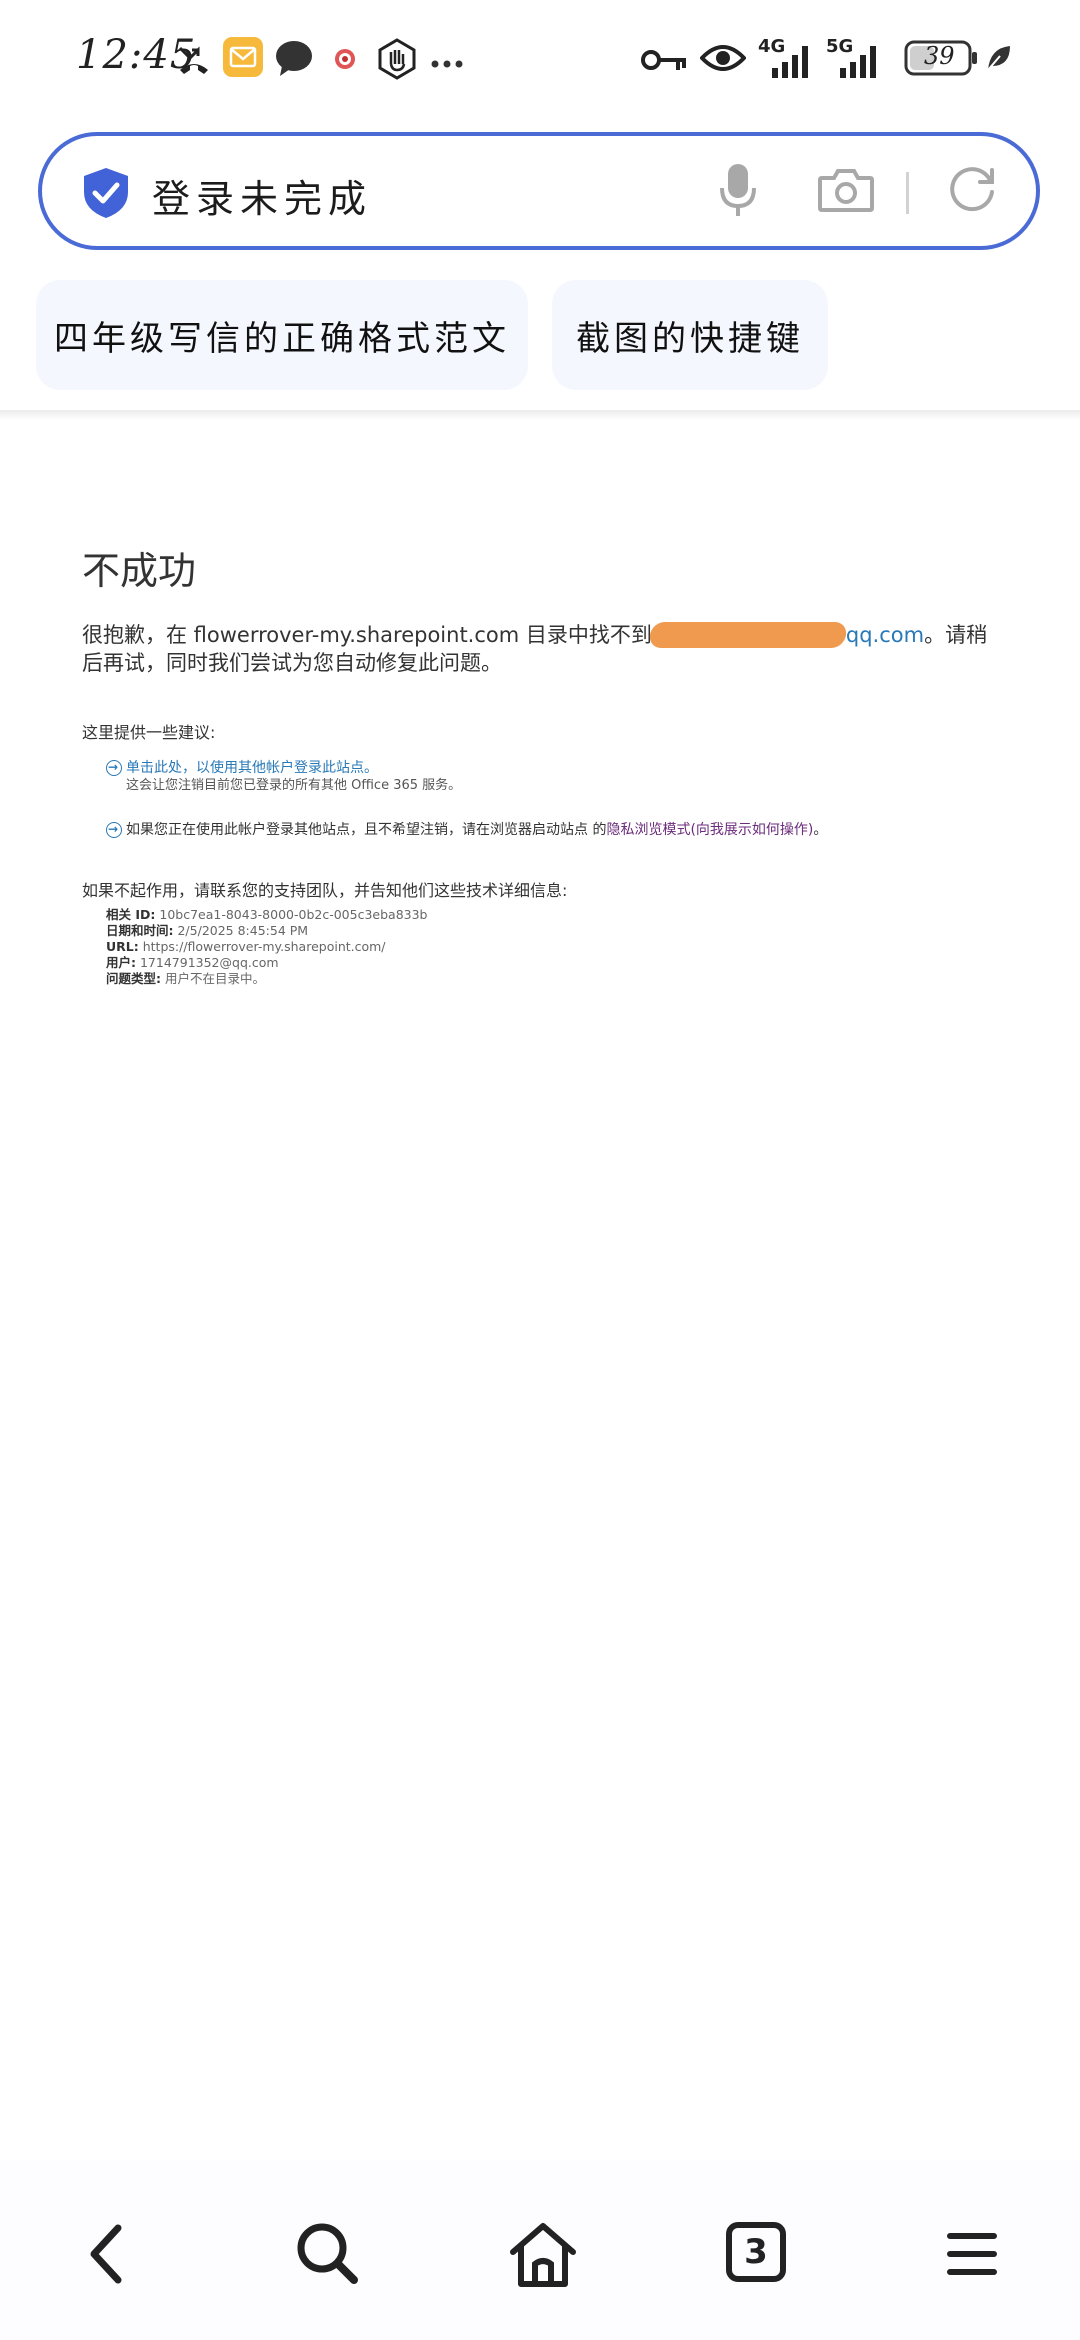 This screenshot has height=2340, width=1080. Describe the element at coordinates (539, 191) in the screenshot. I see `address-bar: 登录未完成` at that location.